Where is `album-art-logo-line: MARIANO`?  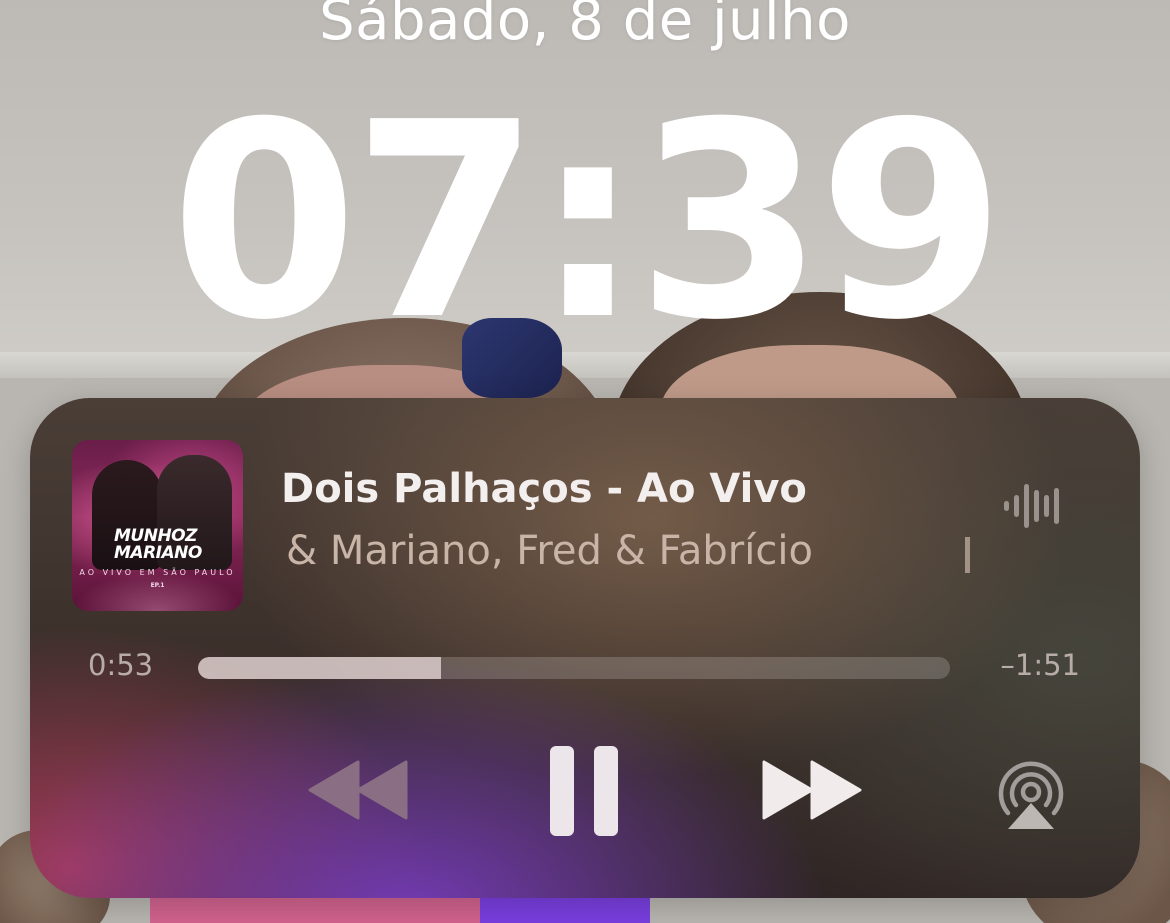
album-art-logo-line: MARIANO is located at coordinates (158, 553).